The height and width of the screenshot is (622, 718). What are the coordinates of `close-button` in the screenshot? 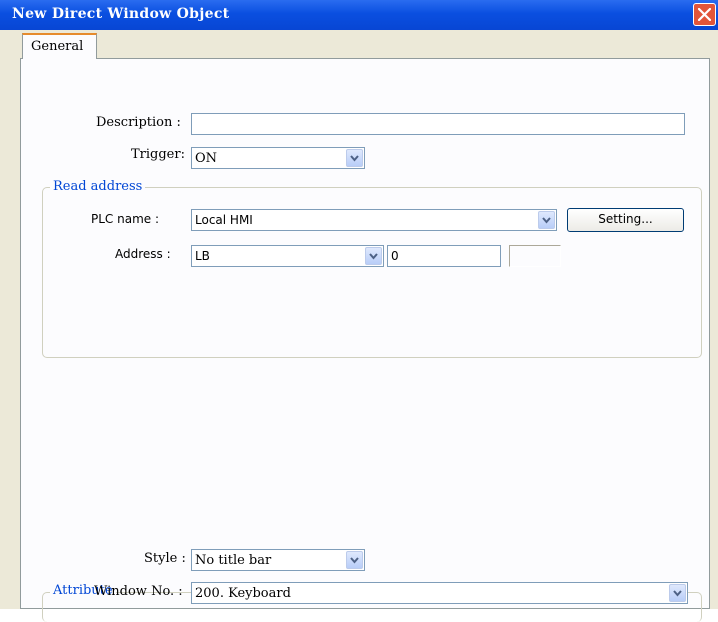 It's located at (704, 14).